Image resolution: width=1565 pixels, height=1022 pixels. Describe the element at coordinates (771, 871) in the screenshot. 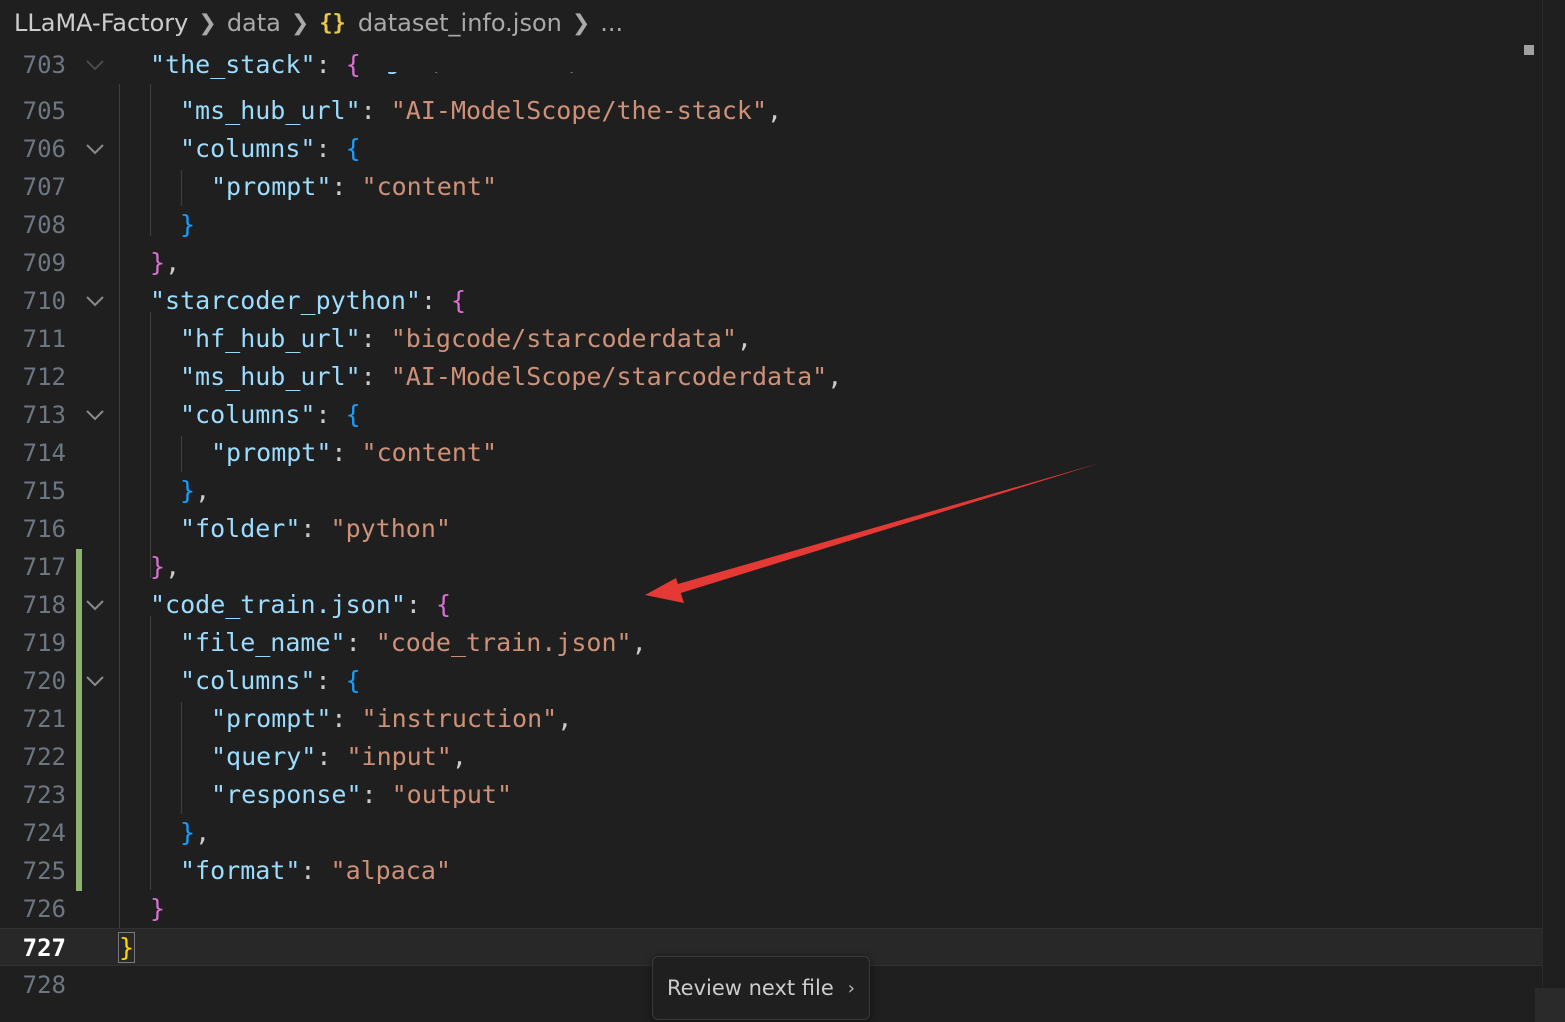

I see `code-line: 725 "format": "alpaca"` at that location.